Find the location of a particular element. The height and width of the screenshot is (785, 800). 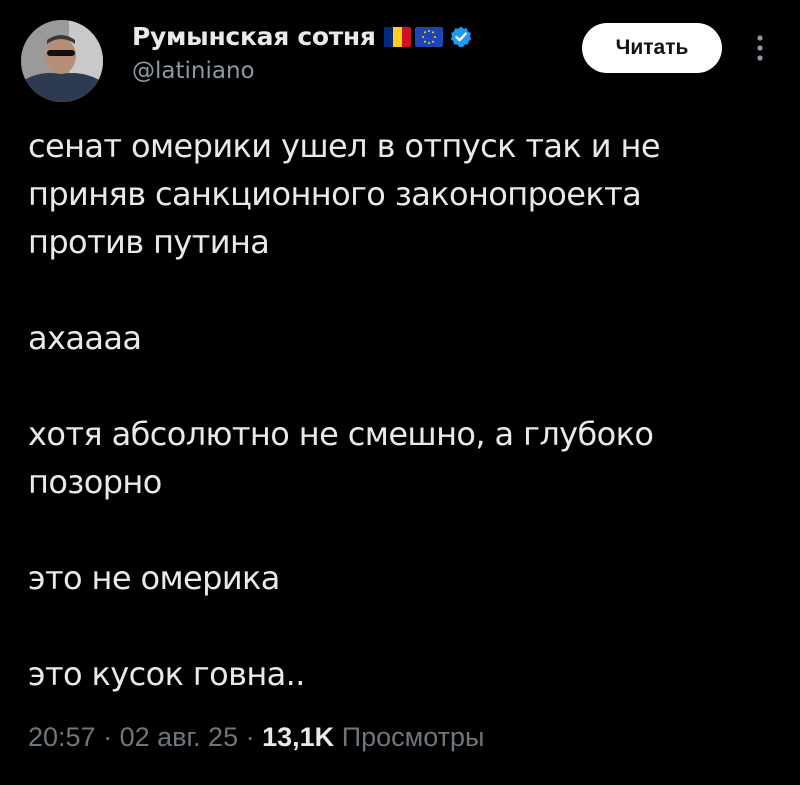

tweet-date: 02 авг. 25 is located at coordinates (179, 737).